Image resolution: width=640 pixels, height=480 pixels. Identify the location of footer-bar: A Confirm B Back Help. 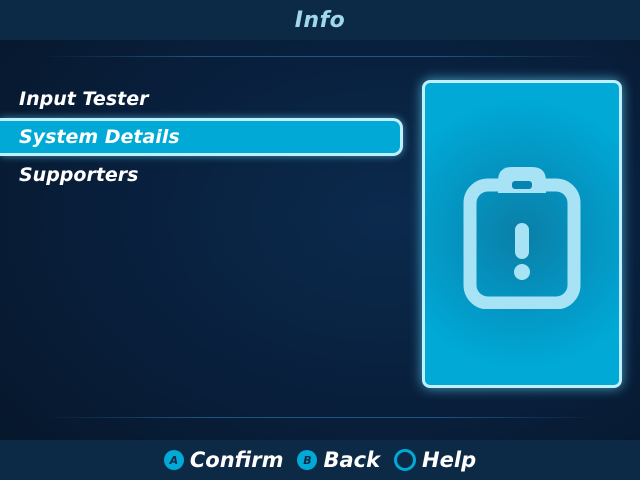
(320, 460).